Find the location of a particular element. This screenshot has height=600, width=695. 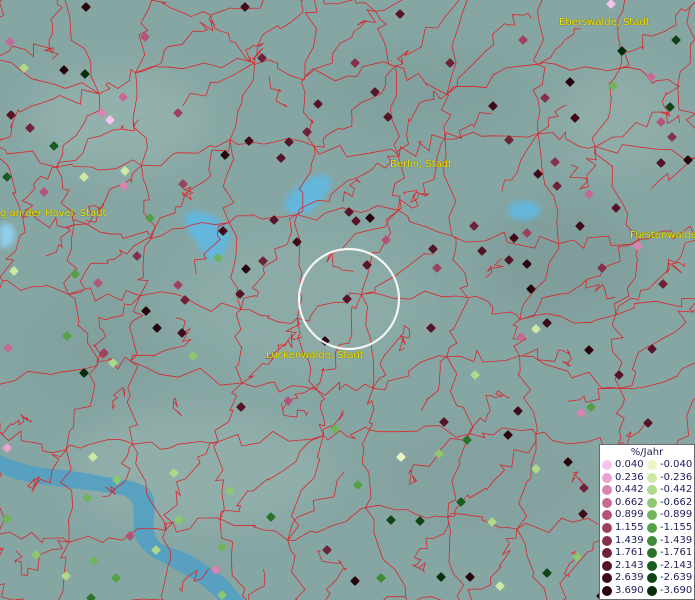

place-label-fuerstenwalde: Fürstenwalde is located at coordinates (662, 235).